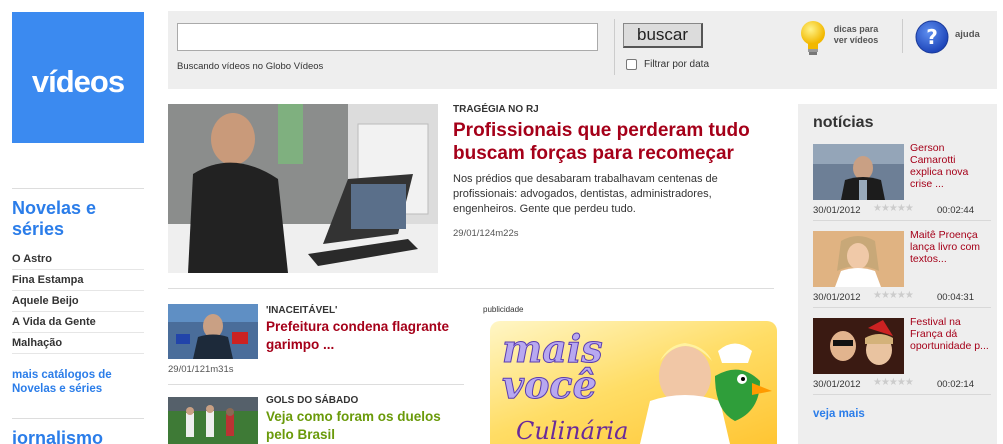  What do you see at coordinates (303, 188) in the screenshot?
I see `featured-video-thumbnail` at bounding box center [303, 188].